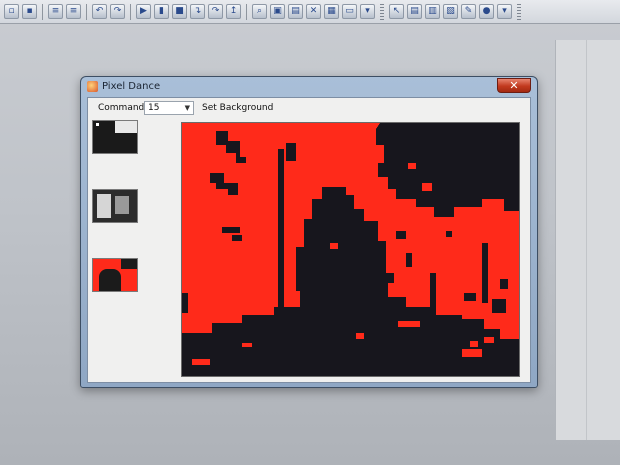  I want to click on layout-icon: ▤, so click(414, 11).